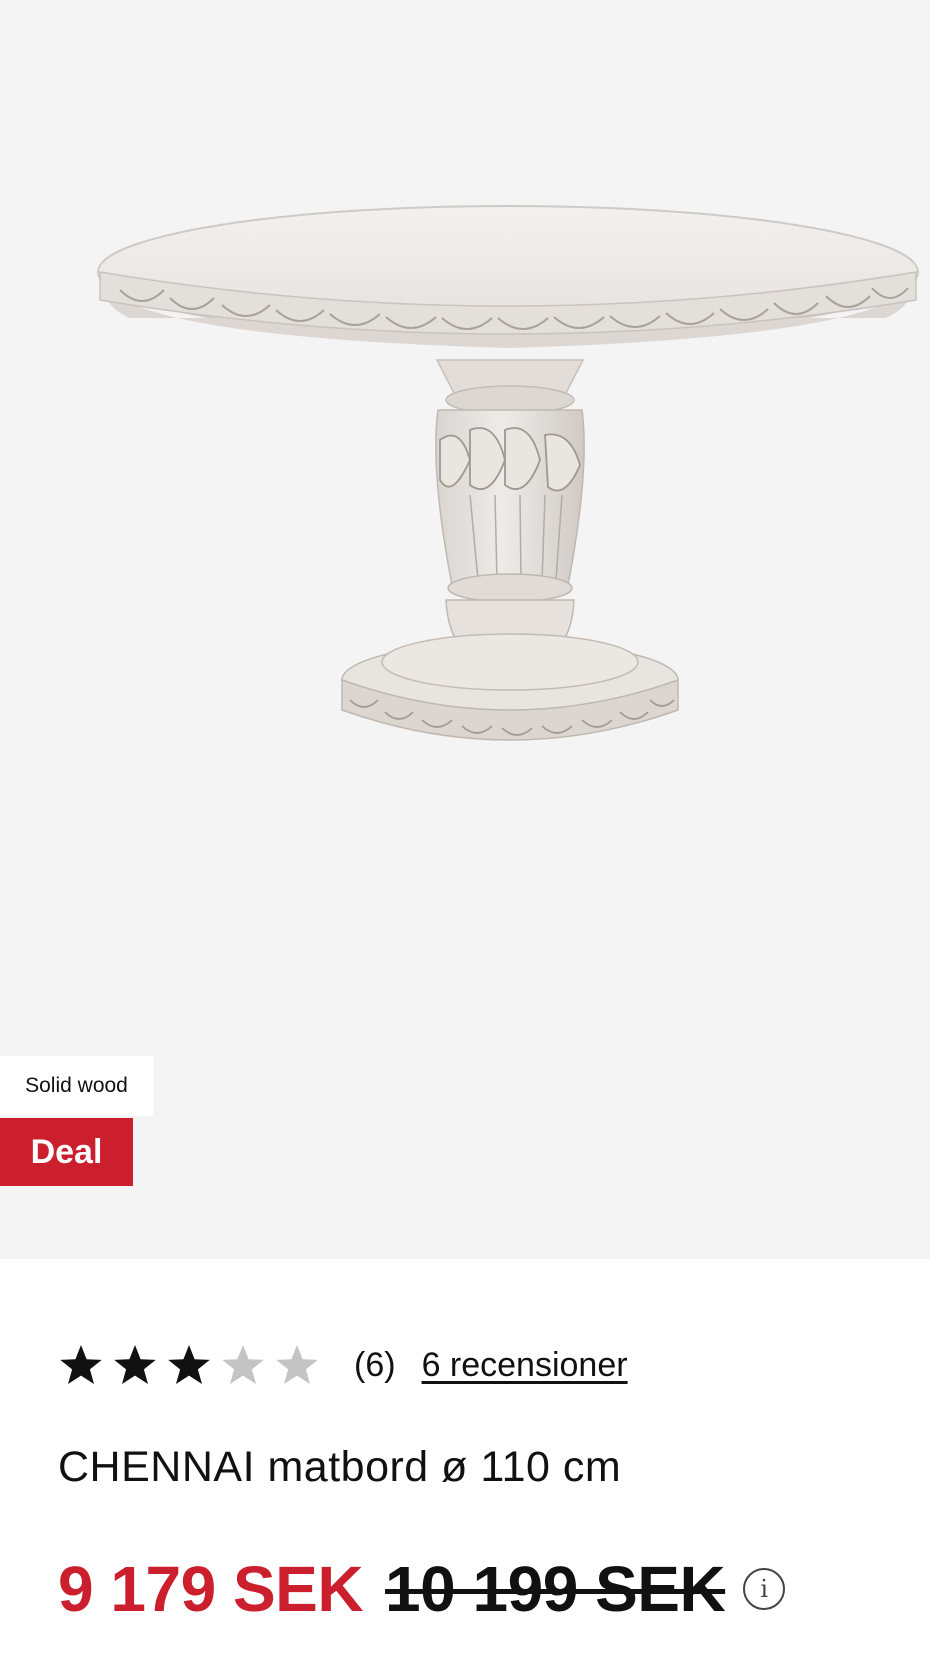 The height and width of the screenshot is (1673, 930). I want to click on star-rating, so click(193, 1365).